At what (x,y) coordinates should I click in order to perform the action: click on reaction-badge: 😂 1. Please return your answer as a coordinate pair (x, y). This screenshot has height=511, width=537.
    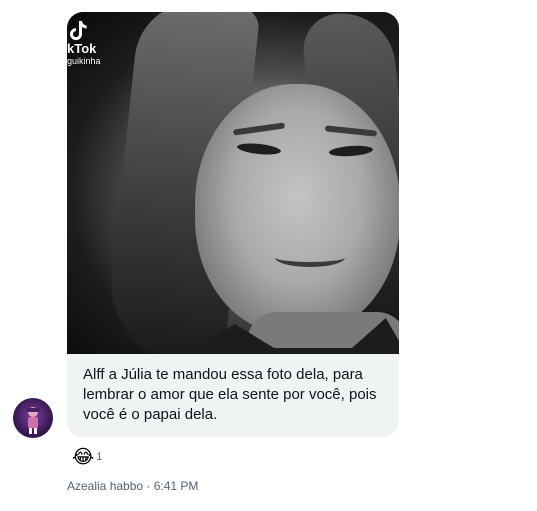
    Looking at the image, I should click on (87, 457).